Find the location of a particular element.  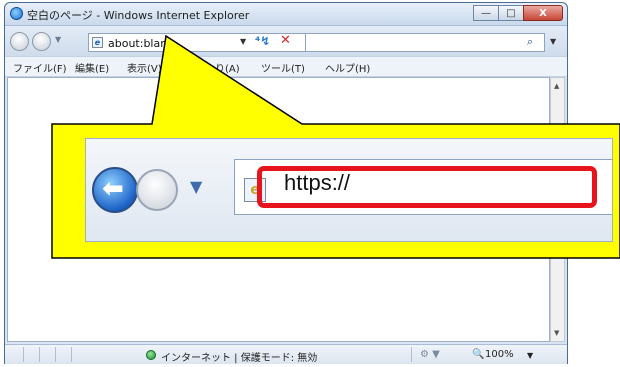

zoomed-forward-icon is located at coordinates (157, 190).